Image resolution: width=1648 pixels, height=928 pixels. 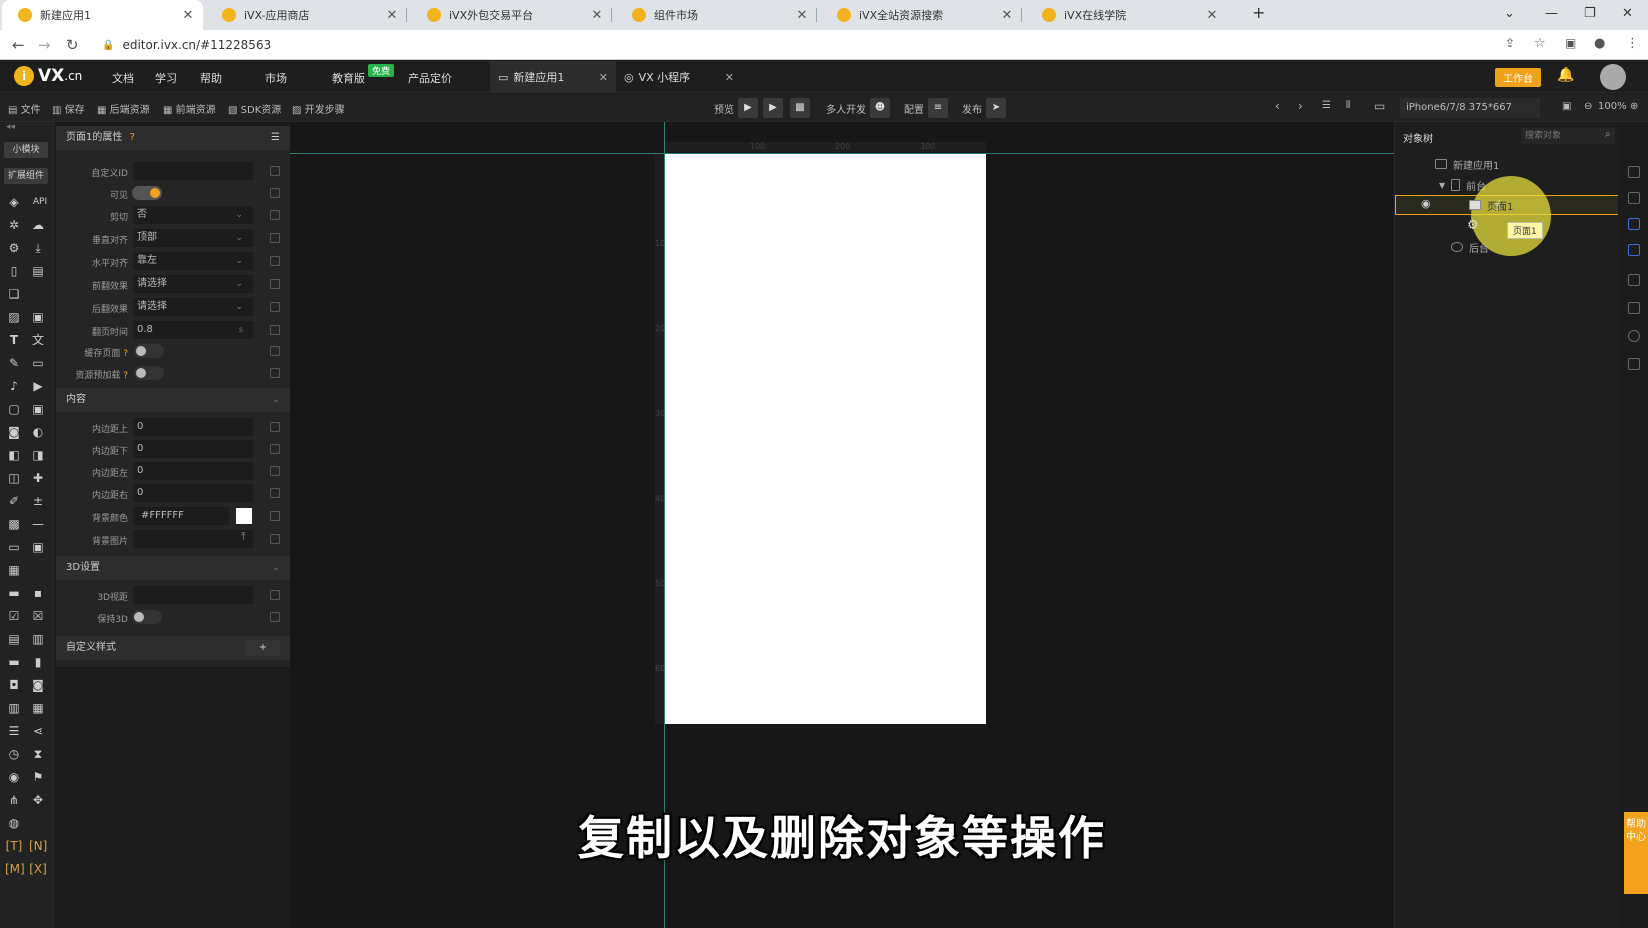 I want to click on message-icon: ◘, so click(x=14, y=685).